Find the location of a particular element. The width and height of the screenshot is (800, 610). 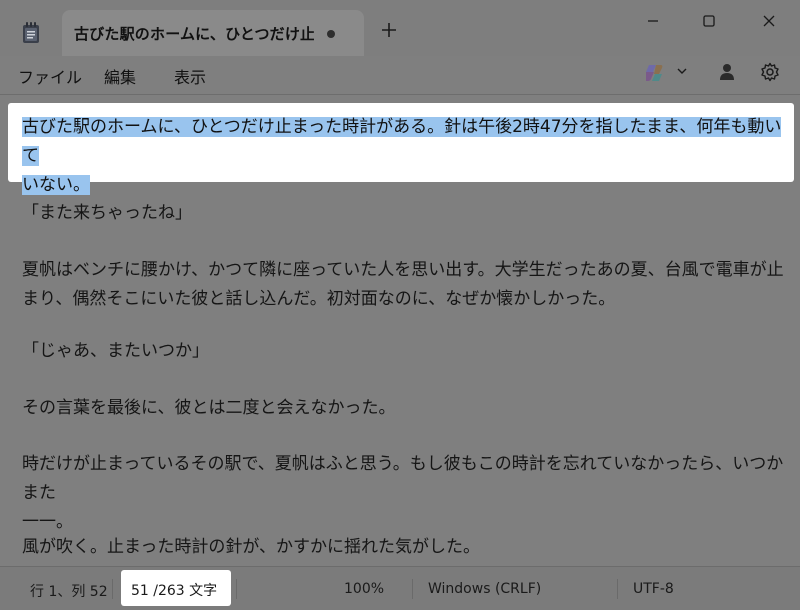

maximize-icon is located at coordinates (709, 21).